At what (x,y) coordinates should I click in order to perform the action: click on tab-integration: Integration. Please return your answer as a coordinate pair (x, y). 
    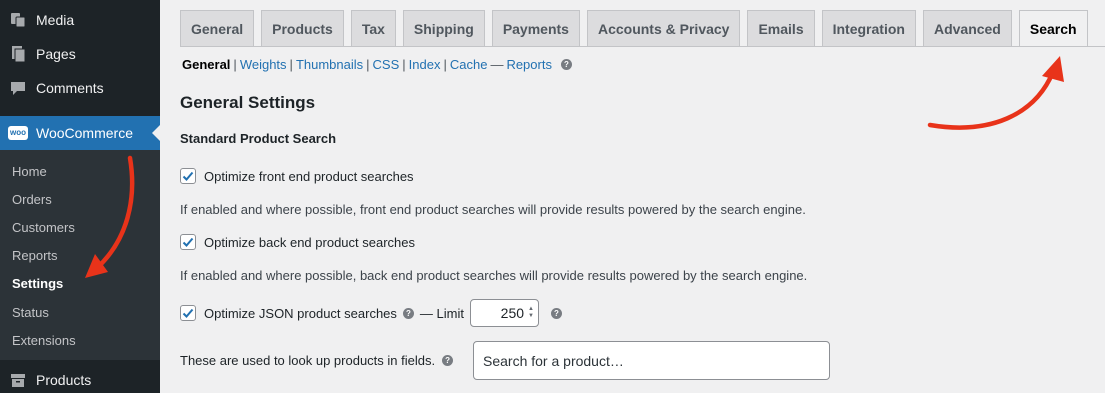
    Looking at the image, I should click on (868, 28).